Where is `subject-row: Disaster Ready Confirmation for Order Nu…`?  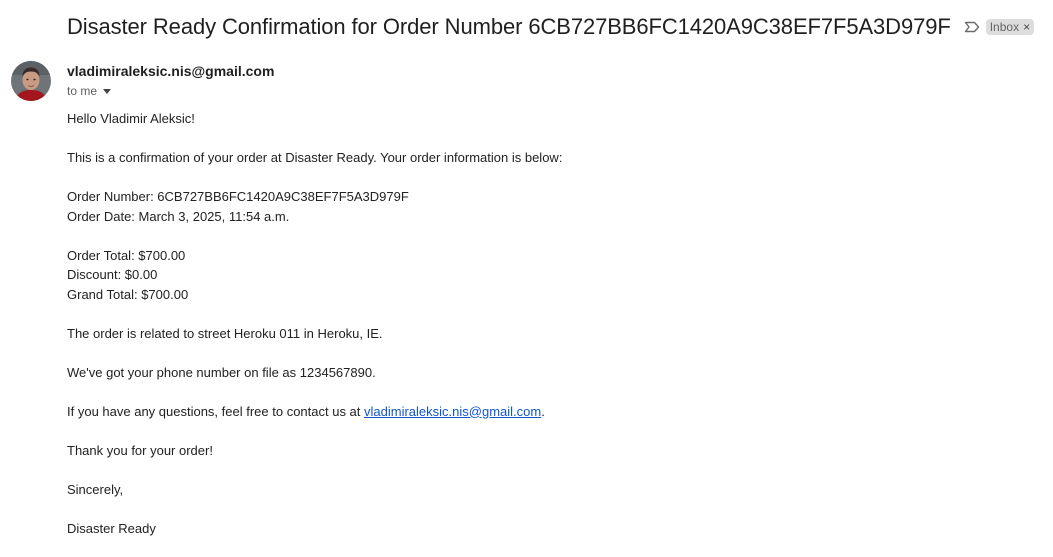 subject-row: Disaster Ready Confirmation for Order Nu… is located at coordinates (551, 27).